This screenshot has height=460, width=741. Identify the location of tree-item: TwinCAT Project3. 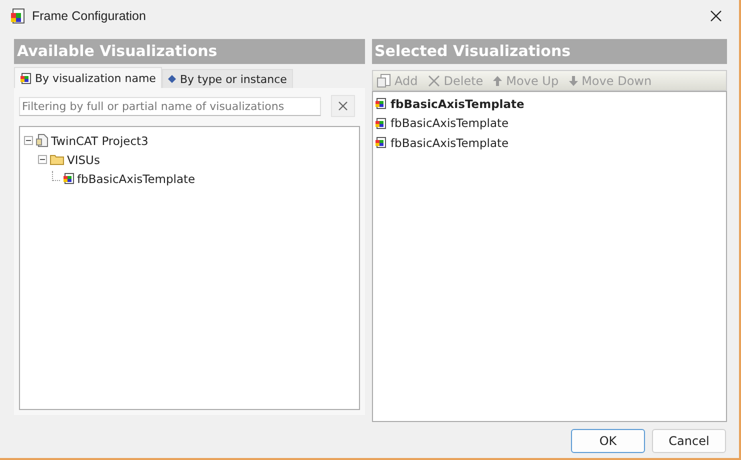
(99, 141).